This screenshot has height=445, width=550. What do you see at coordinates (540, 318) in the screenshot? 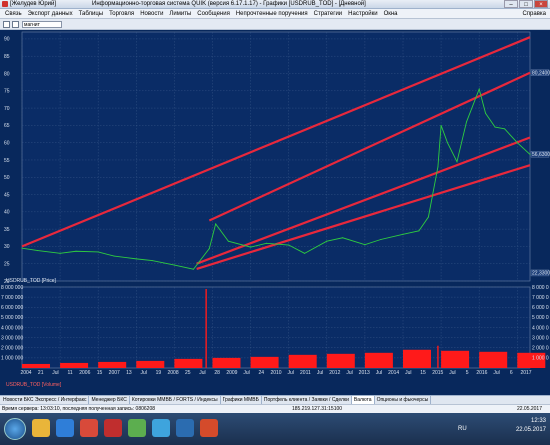
I see `volume-y-tick-label-right: 5 000 0` at bounding box center [540, 318].